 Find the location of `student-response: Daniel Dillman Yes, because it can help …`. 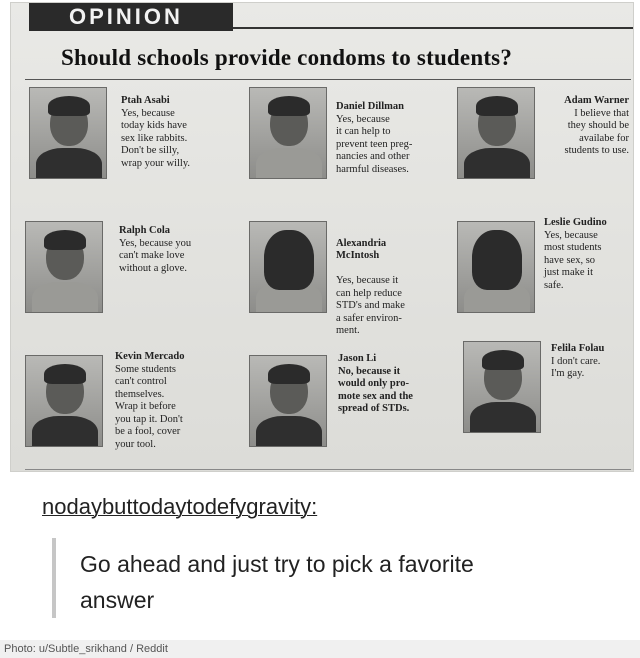

student-response: Daniel Dillman Yes, because it can help … is located at coordinates (392, 138).